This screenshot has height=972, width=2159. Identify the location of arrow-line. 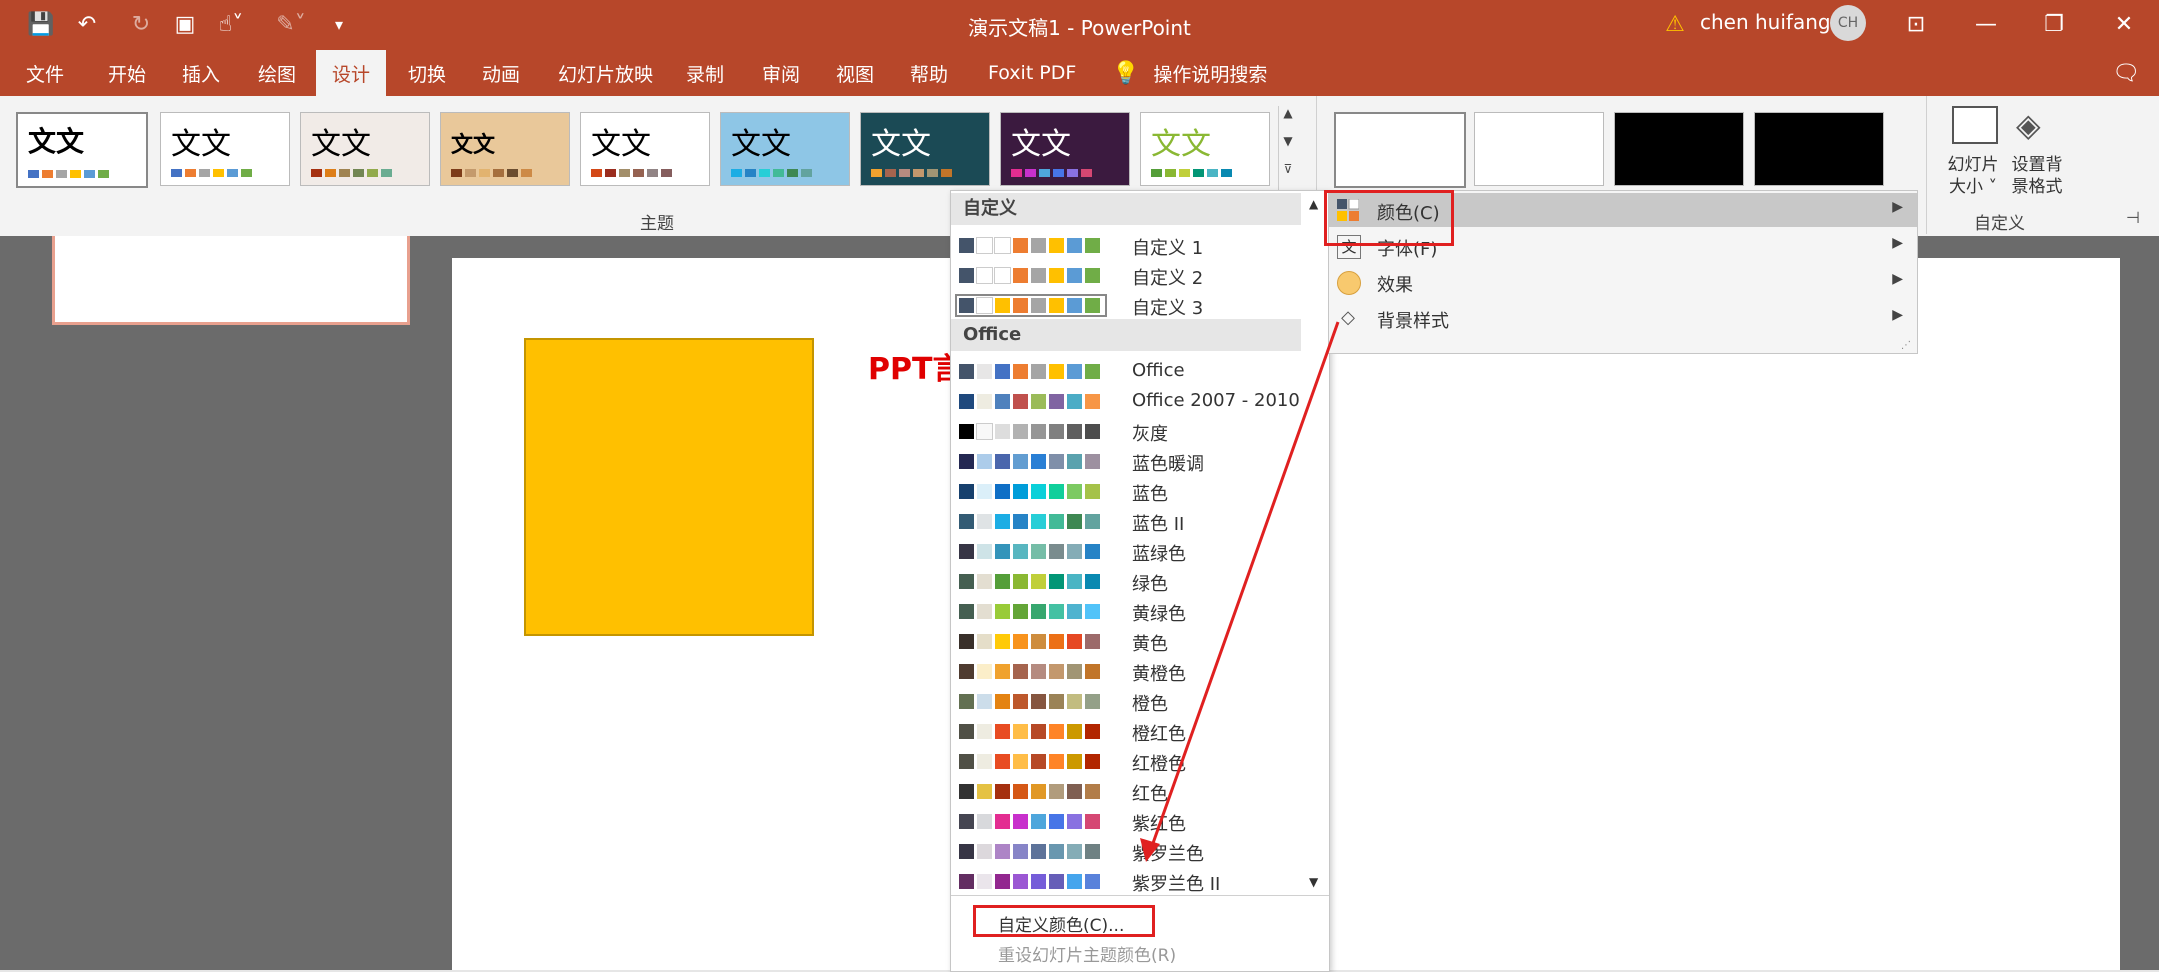
(1245, 584).